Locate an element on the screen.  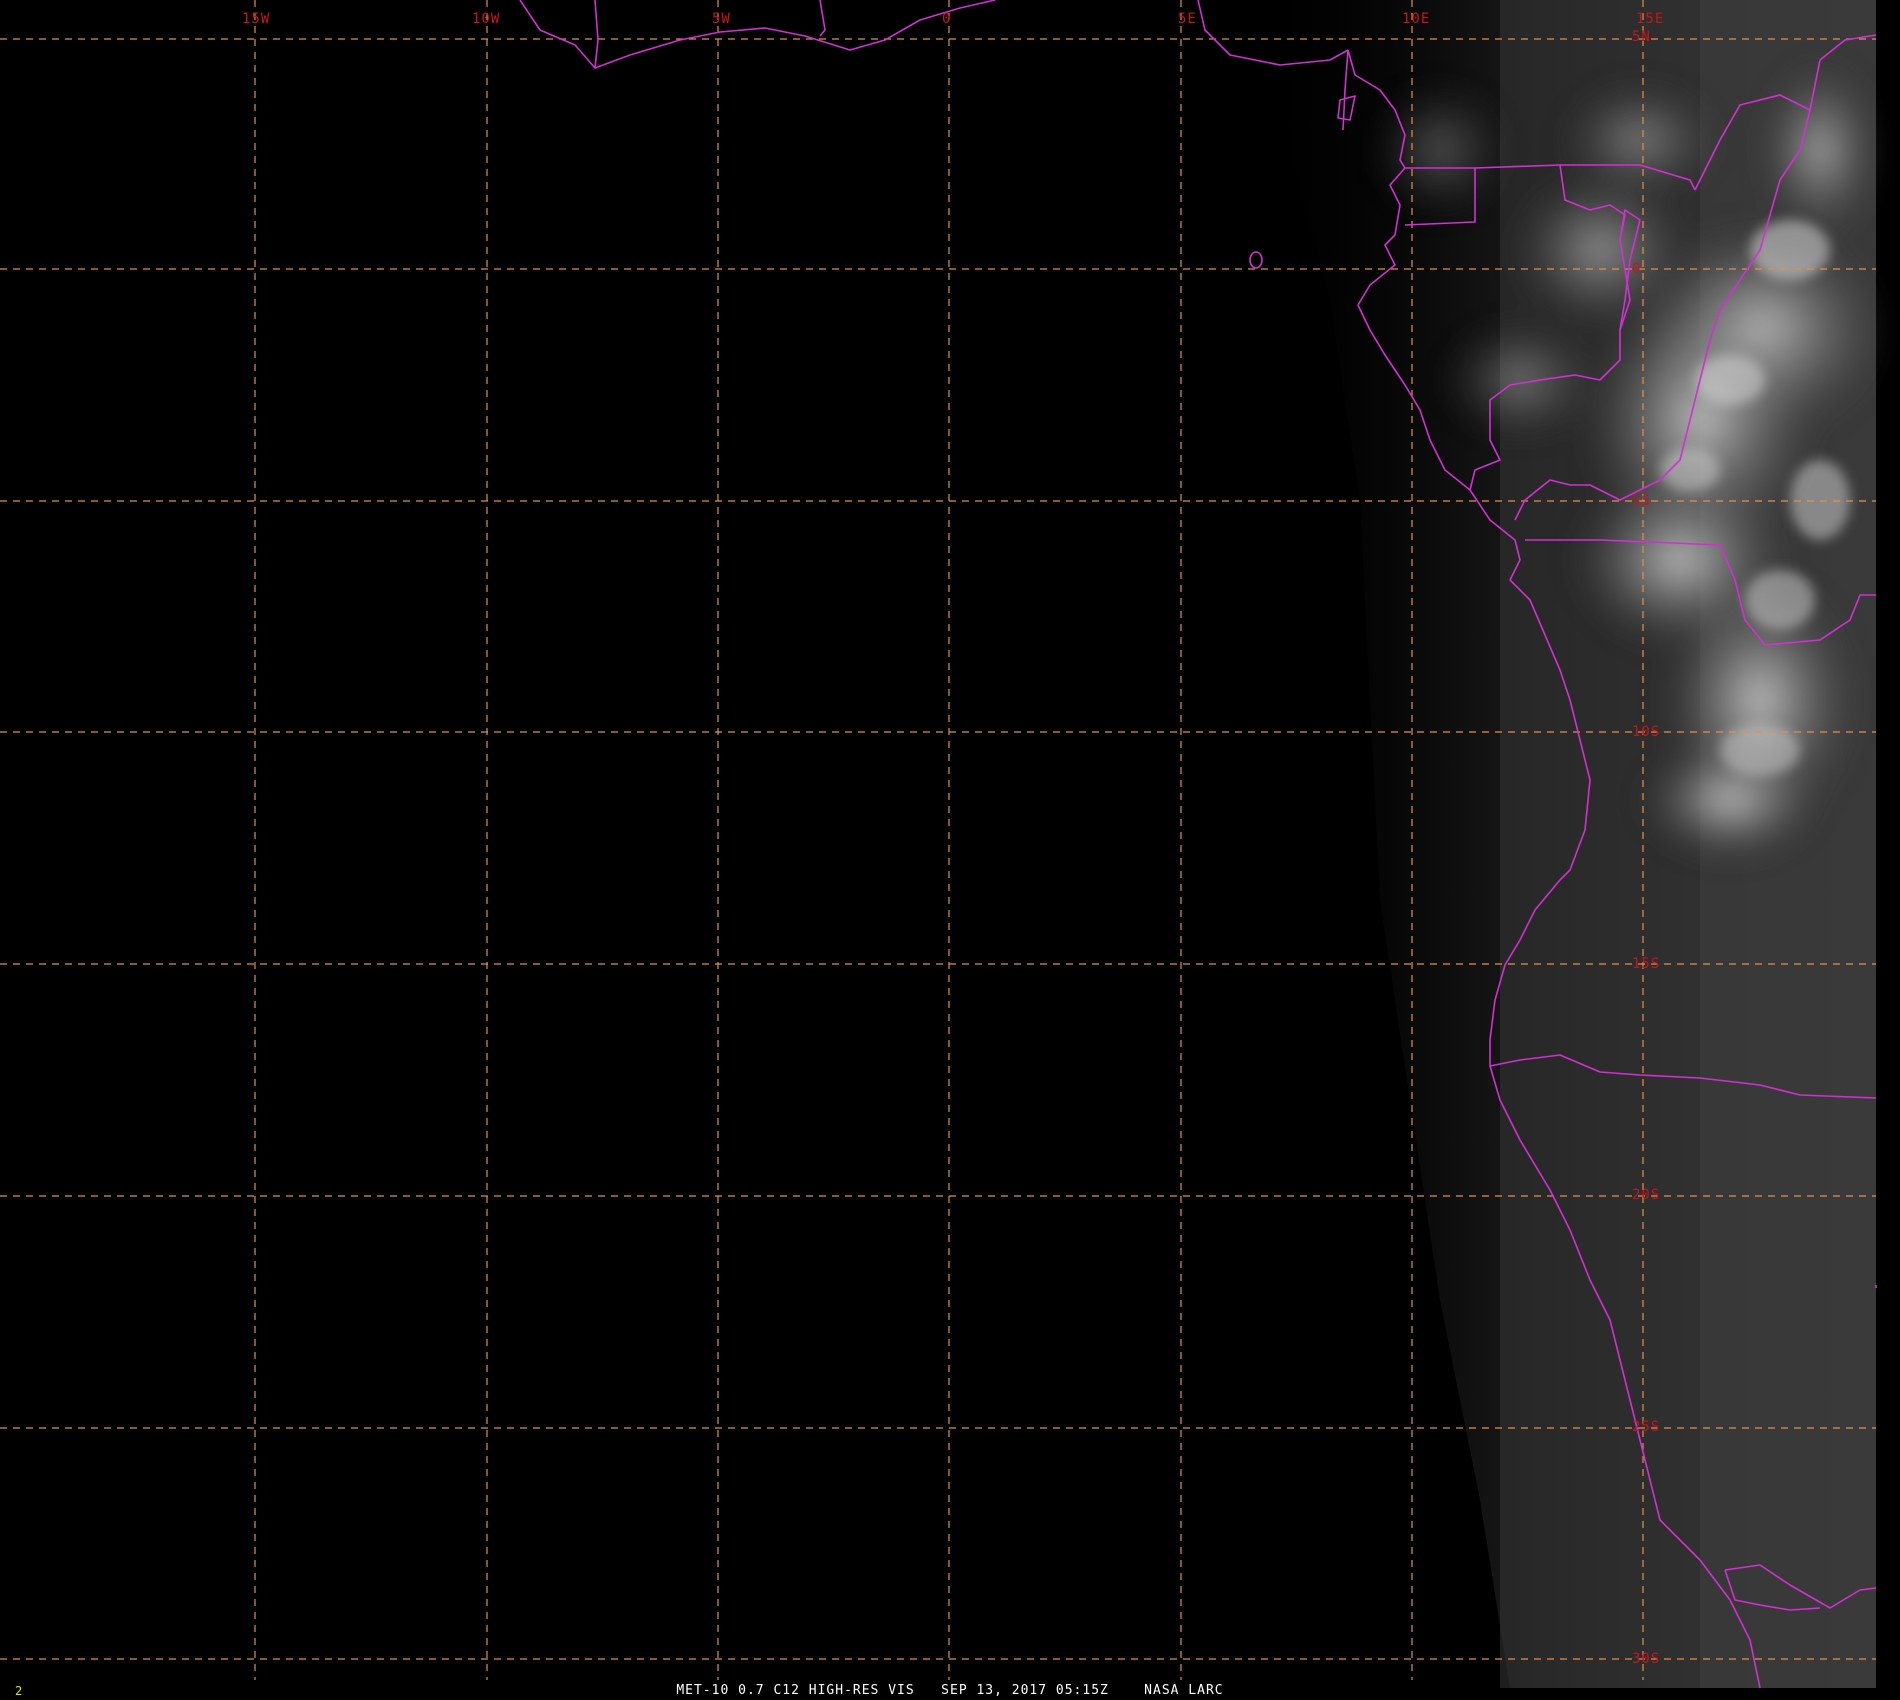
longitude-label-5e: 5E is located at coordinates (1187, 19).